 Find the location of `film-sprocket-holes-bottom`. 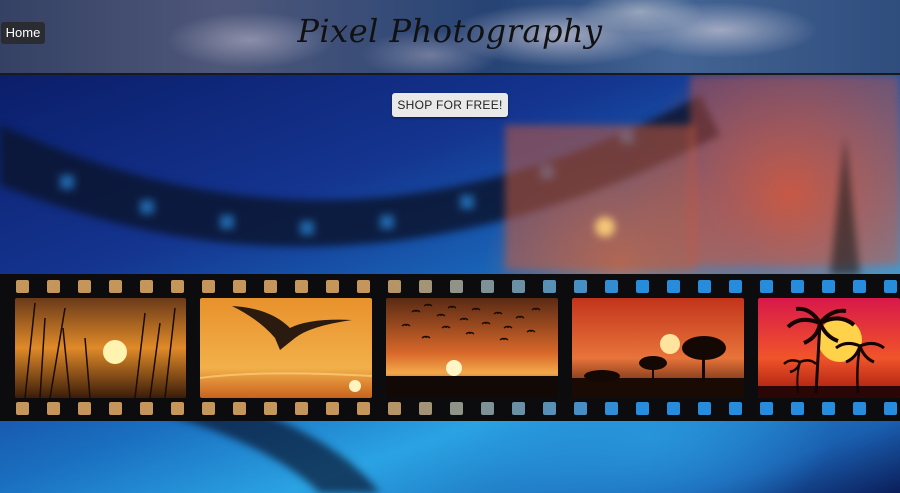

film-sprocket-holes-bottom is located at coordinates (450, 409).